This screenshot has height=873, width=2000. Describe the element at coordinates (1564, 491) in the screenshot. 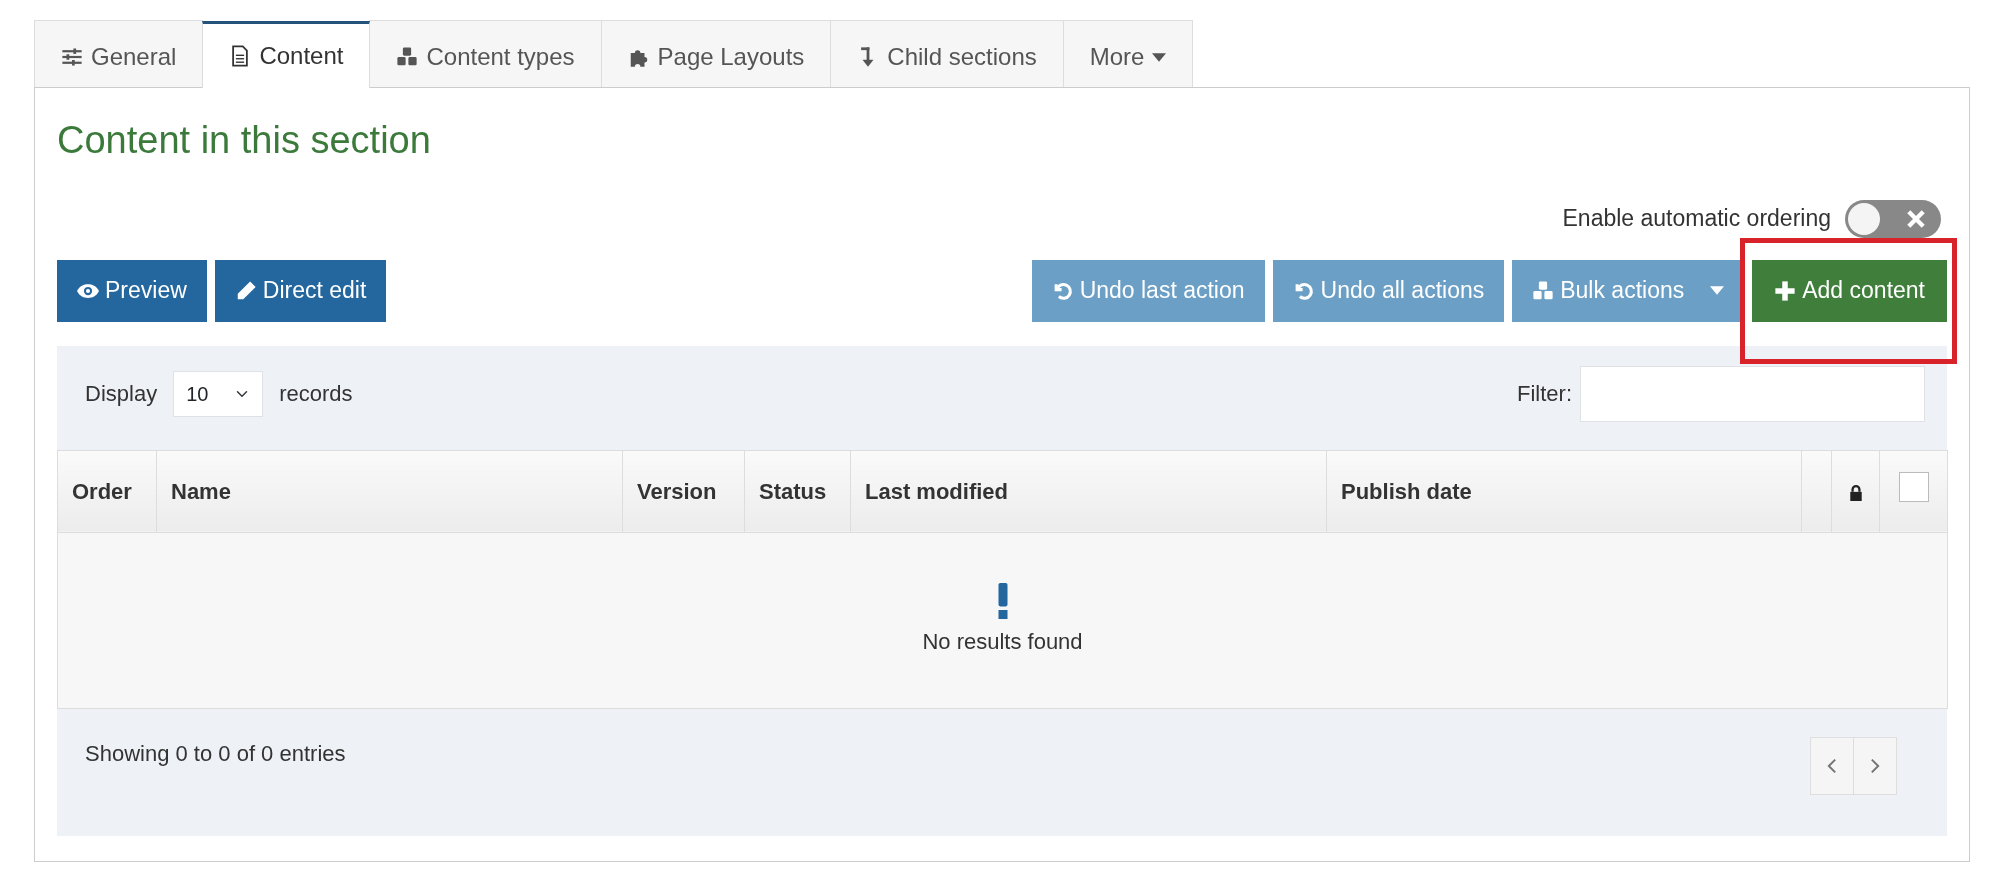

I see `column-header: Publish date` at that location.